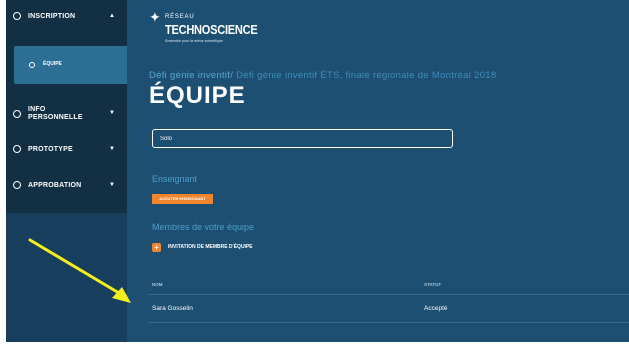 This screenshot has height=345, width=629. I want to click on sidebar-item-inscription: INSCRIPTION ▲, so click(66, 18).